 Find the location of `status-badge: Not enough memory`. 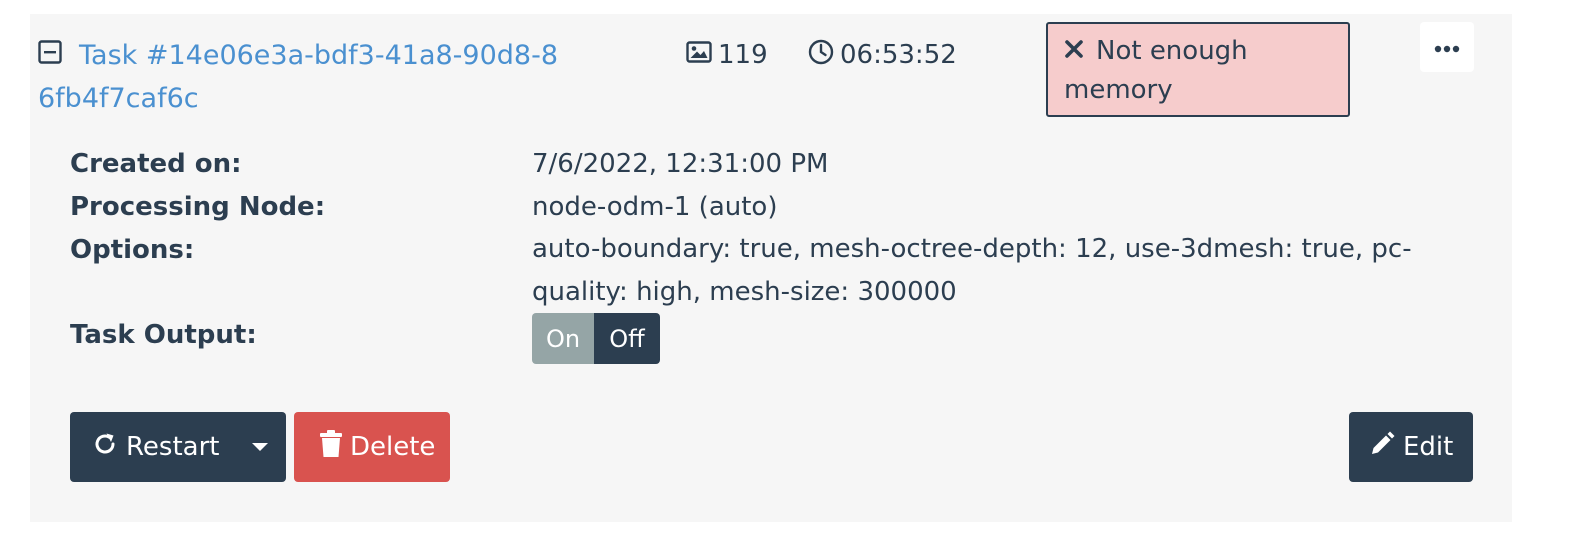

status-badge: Not enough memory is located at coordinates (1198, 69).